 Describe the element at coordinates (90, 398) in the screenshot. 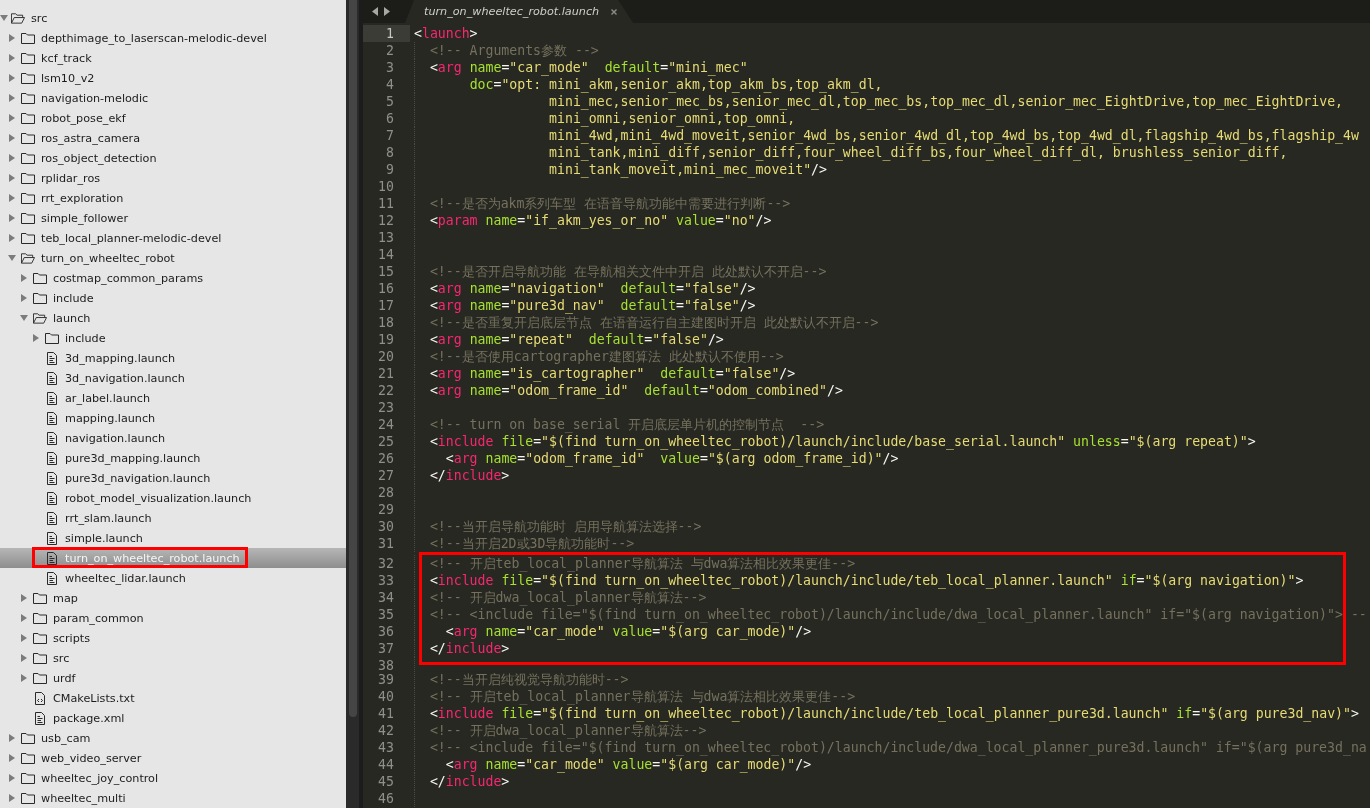

I see `file-item: ar_label.launch` at that location.